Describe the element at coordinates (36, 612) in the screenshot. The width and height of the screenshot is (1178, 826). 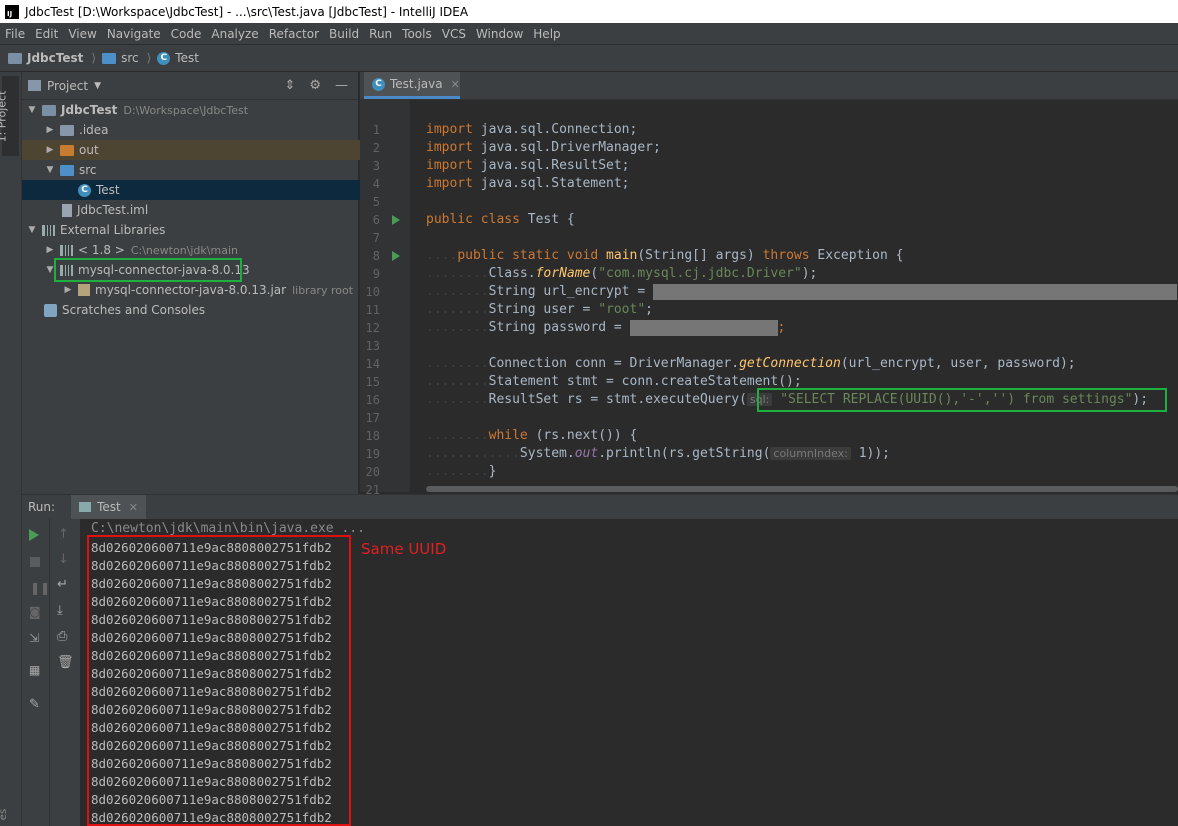
I see `camera-icon: ◙` at that location.